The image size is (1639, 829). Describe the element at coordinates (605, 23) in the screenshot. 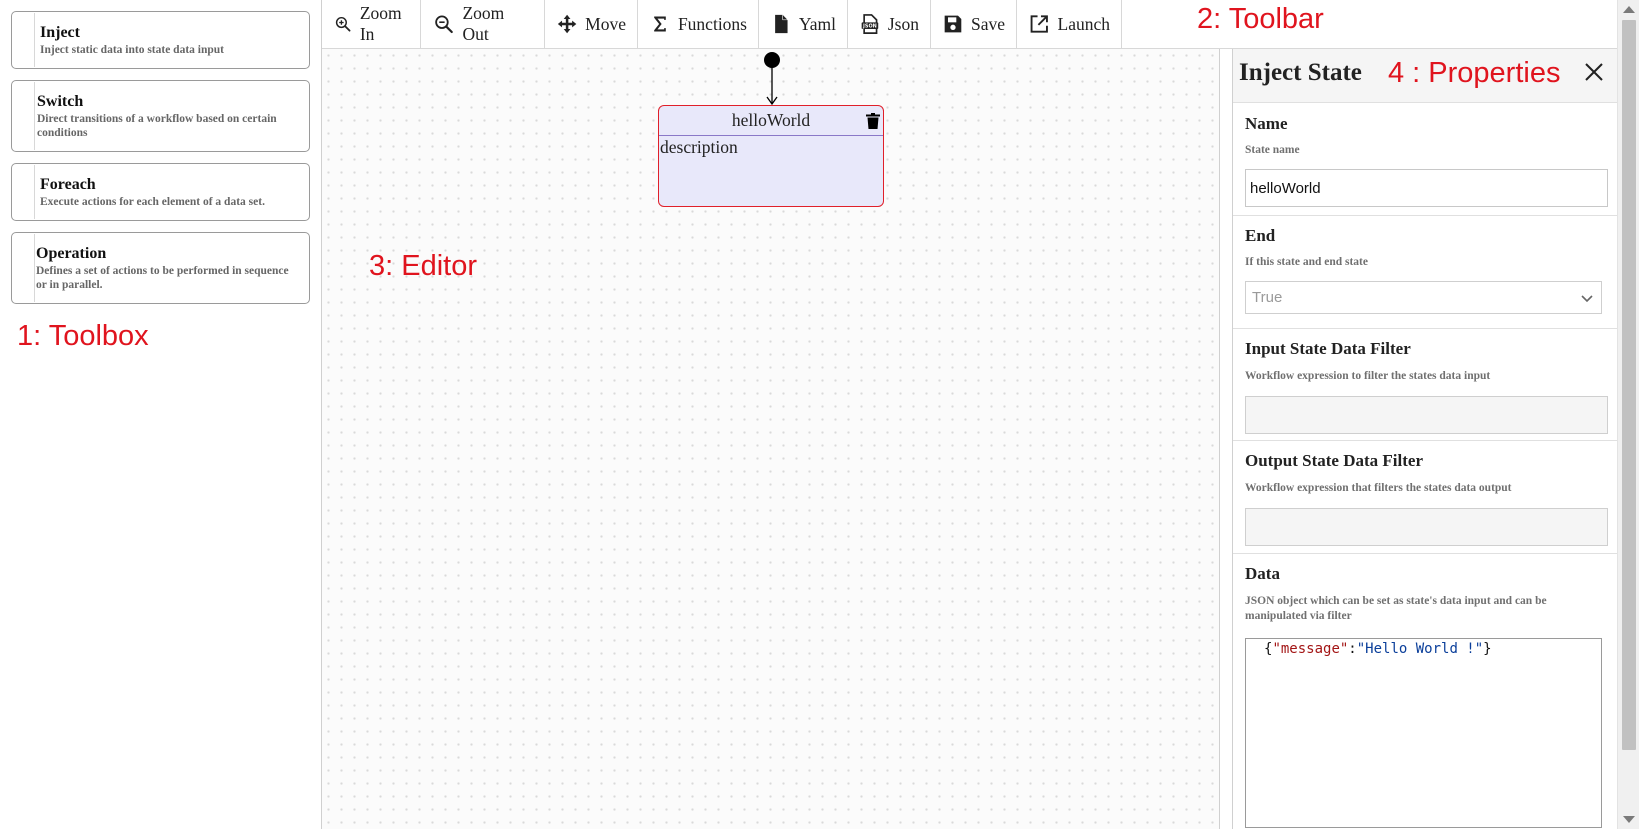

I see `move-label: Move` at that location.